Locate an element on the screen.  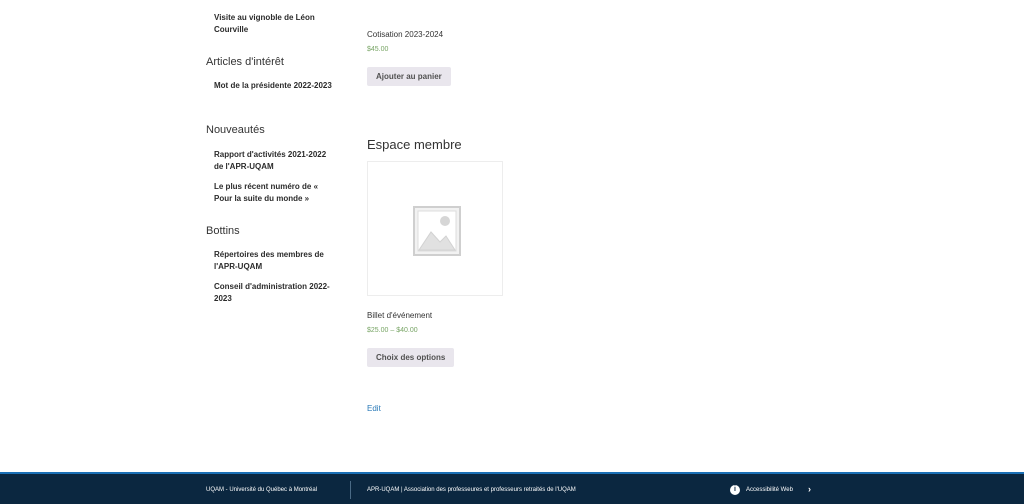
product-name-cotisation: Cotisation 2023-2024 is located at coordinates (405, 35).